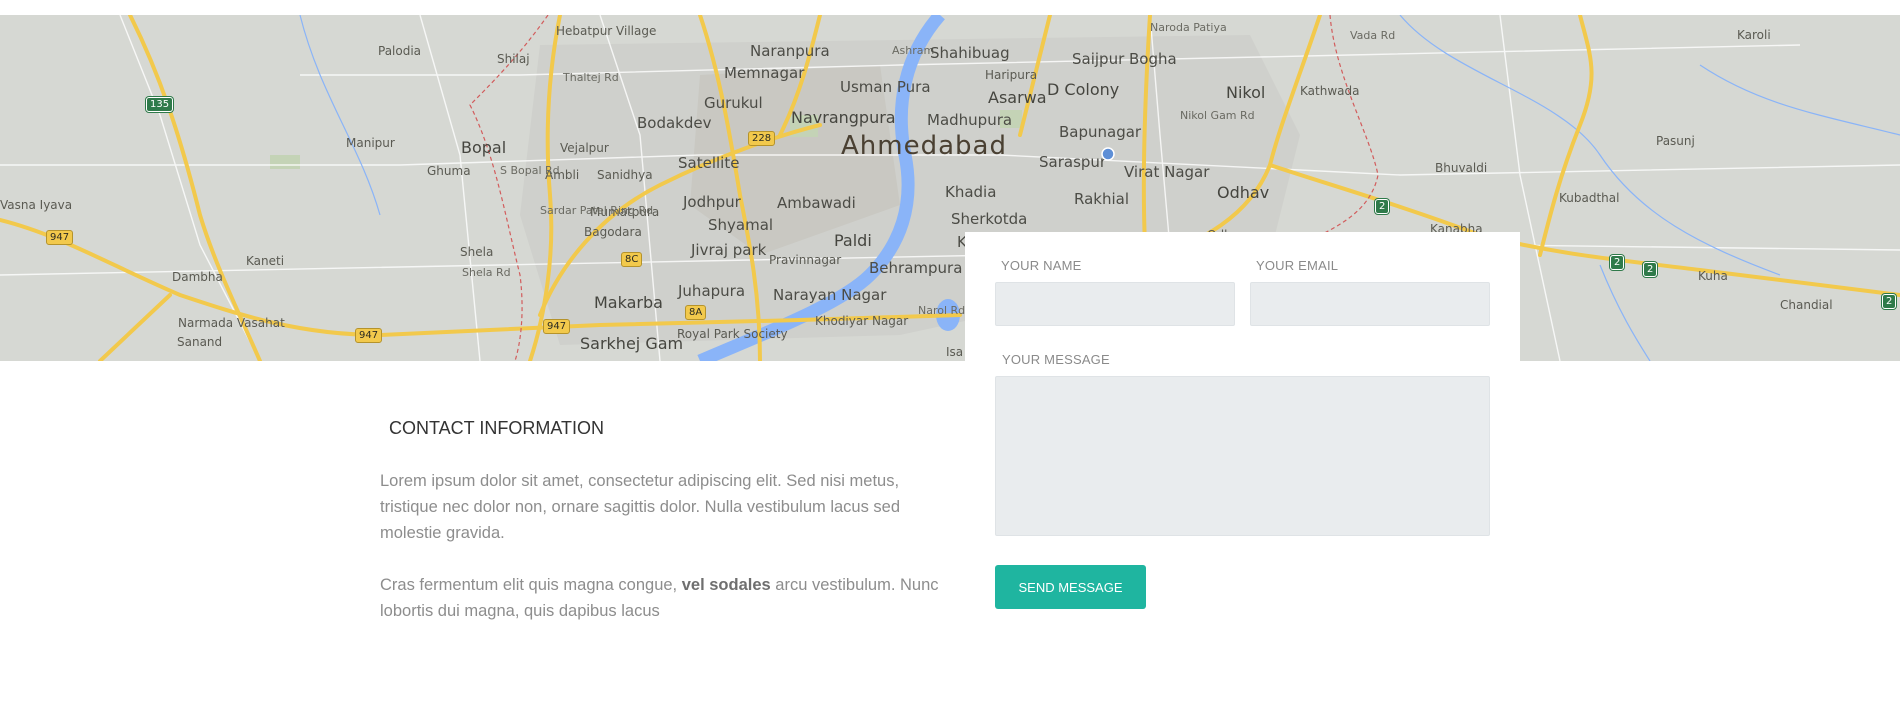 The image size is (1900, 710). I want to click on map-place-label: Virat Nagar, so click(1167, 172).